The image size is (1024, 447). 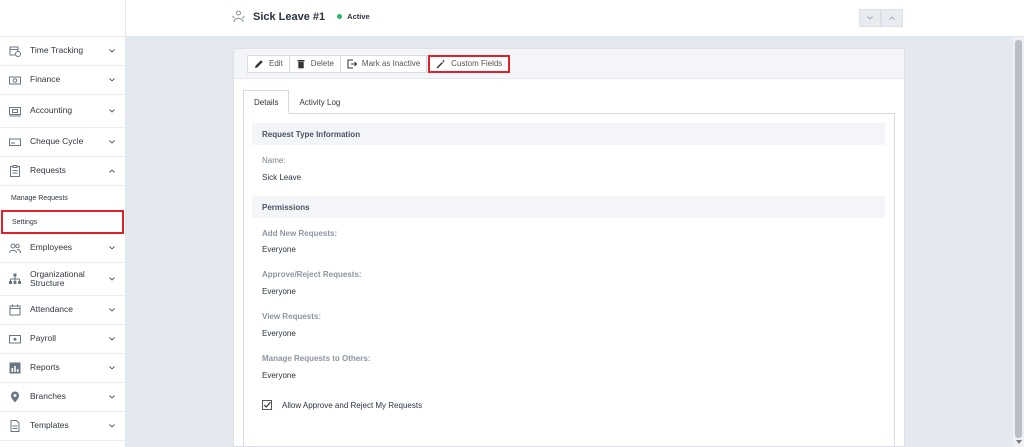 What do you see at coordinates (282, 177) in the screenshot?
I see `name-value: Sick Leave` at bounding box center [282, 177].